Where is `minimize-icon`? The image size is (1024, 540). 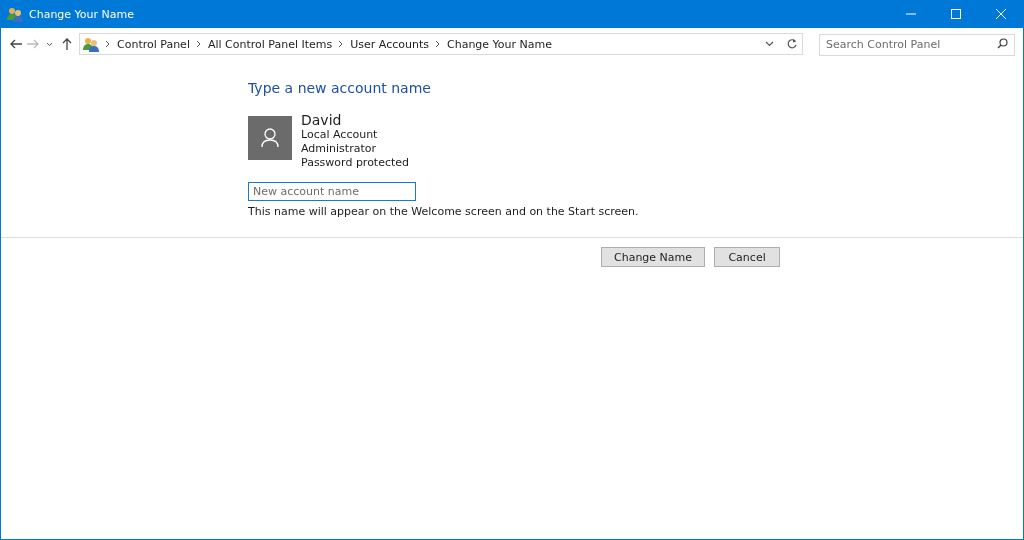
minimize-icon is located at coordinates (910, 14).